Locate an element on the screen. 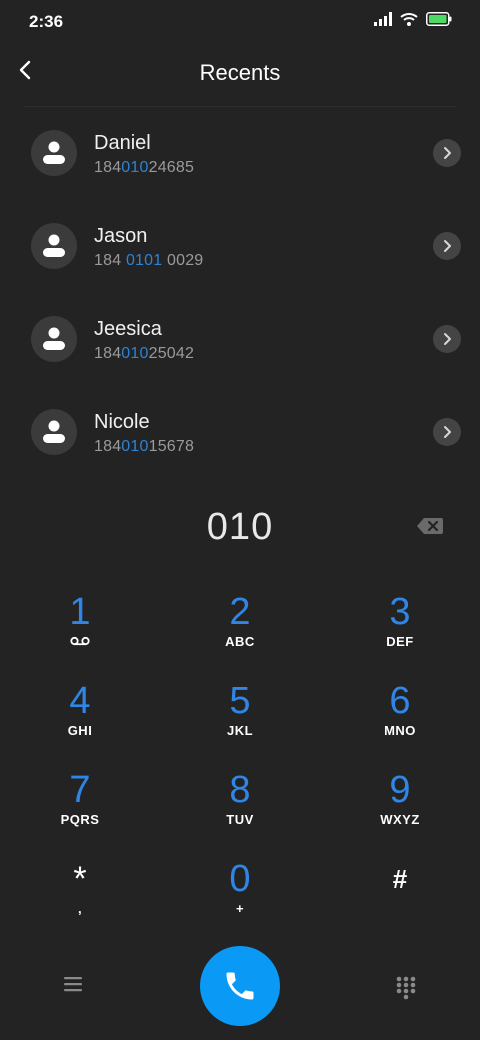 The width and height of the screenshot is (480, 1040). key-star: * , is located at coordinates (80, 901).